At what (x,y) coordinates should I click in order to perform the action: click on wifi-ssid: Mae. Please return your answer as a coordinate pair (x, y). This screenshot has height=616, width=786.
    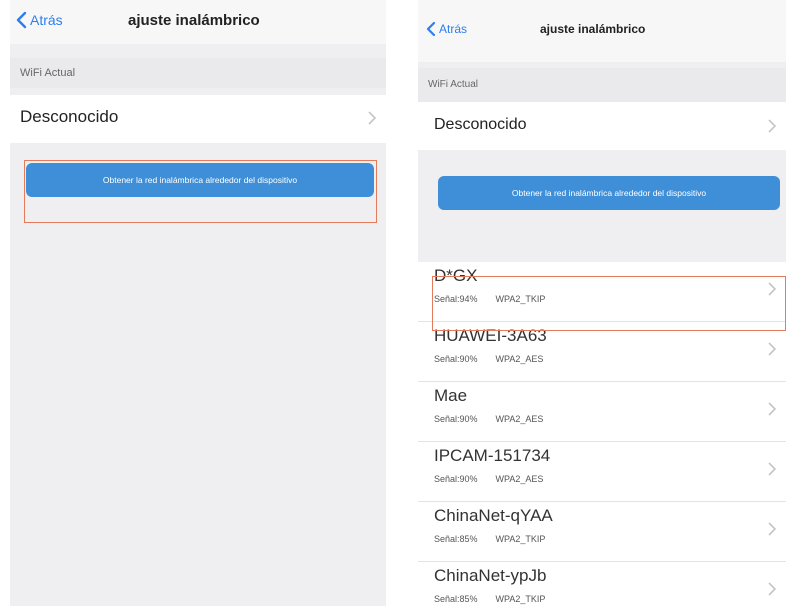
    Looking at the image, I should click on (451, 395).